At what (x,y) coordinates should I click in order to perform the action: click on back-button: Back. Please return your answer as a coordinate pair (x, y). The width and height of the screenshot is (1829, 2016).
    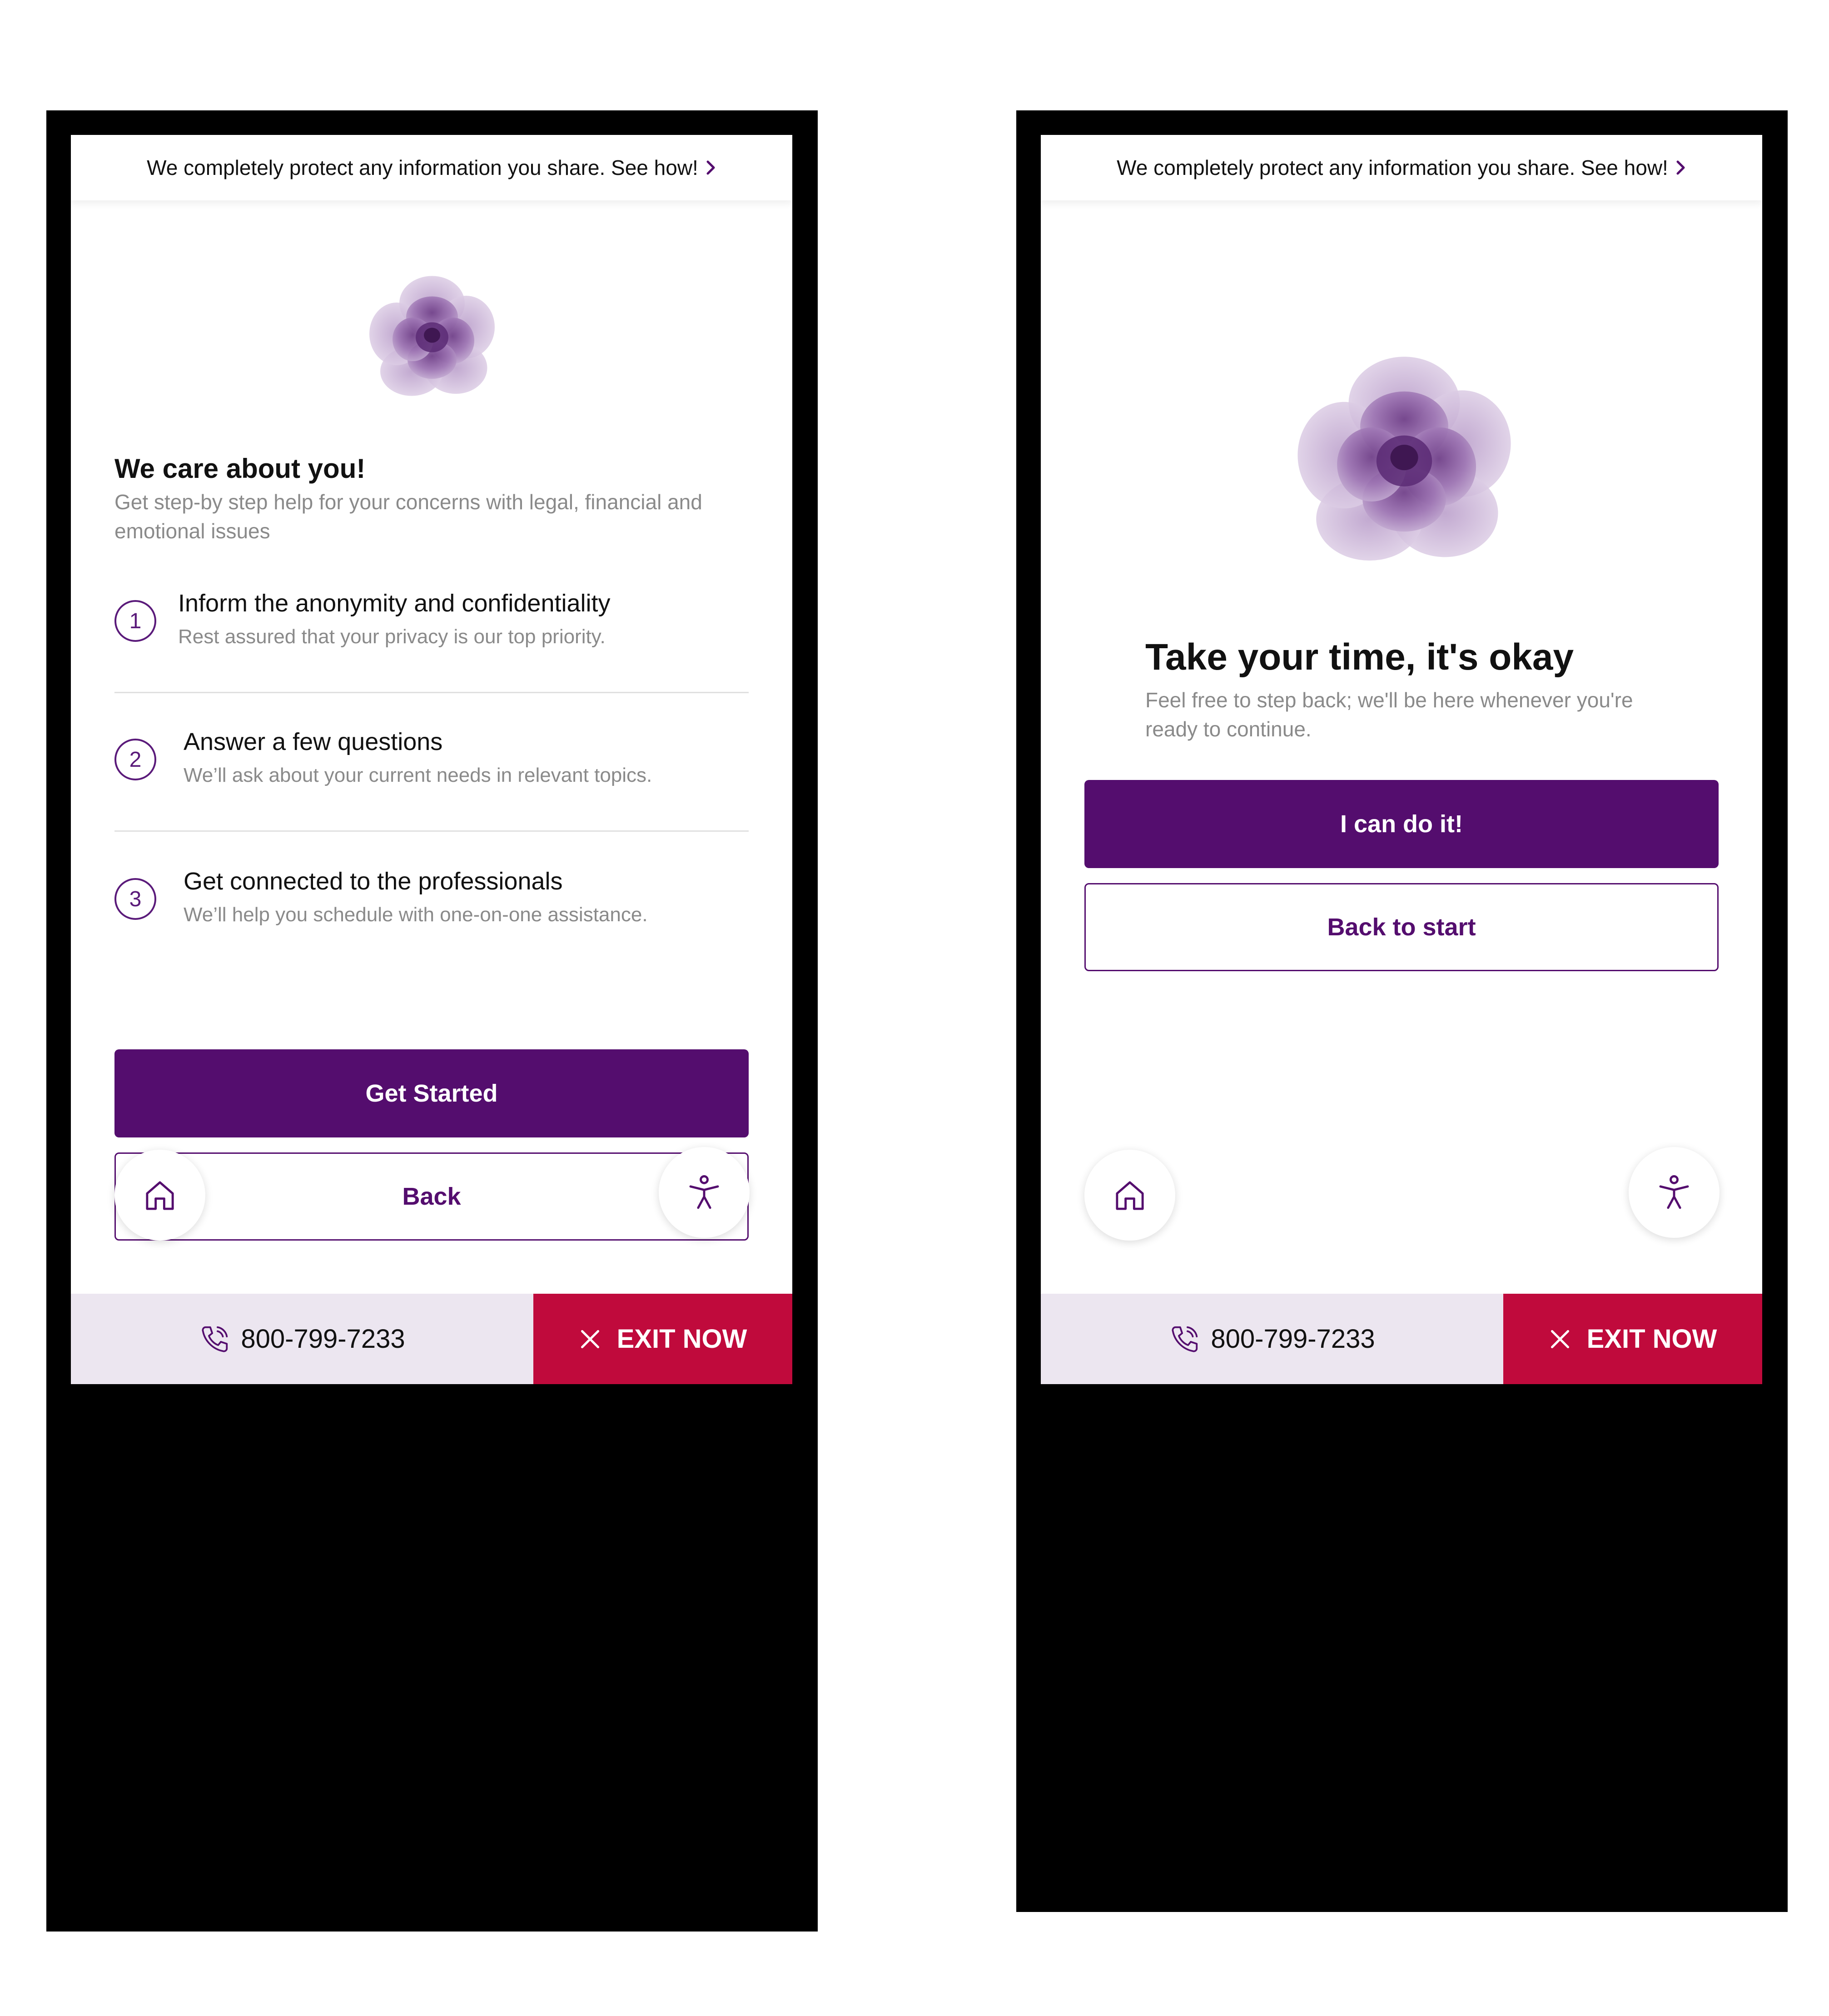
    Looking at the image, I should click on (431, 1196).